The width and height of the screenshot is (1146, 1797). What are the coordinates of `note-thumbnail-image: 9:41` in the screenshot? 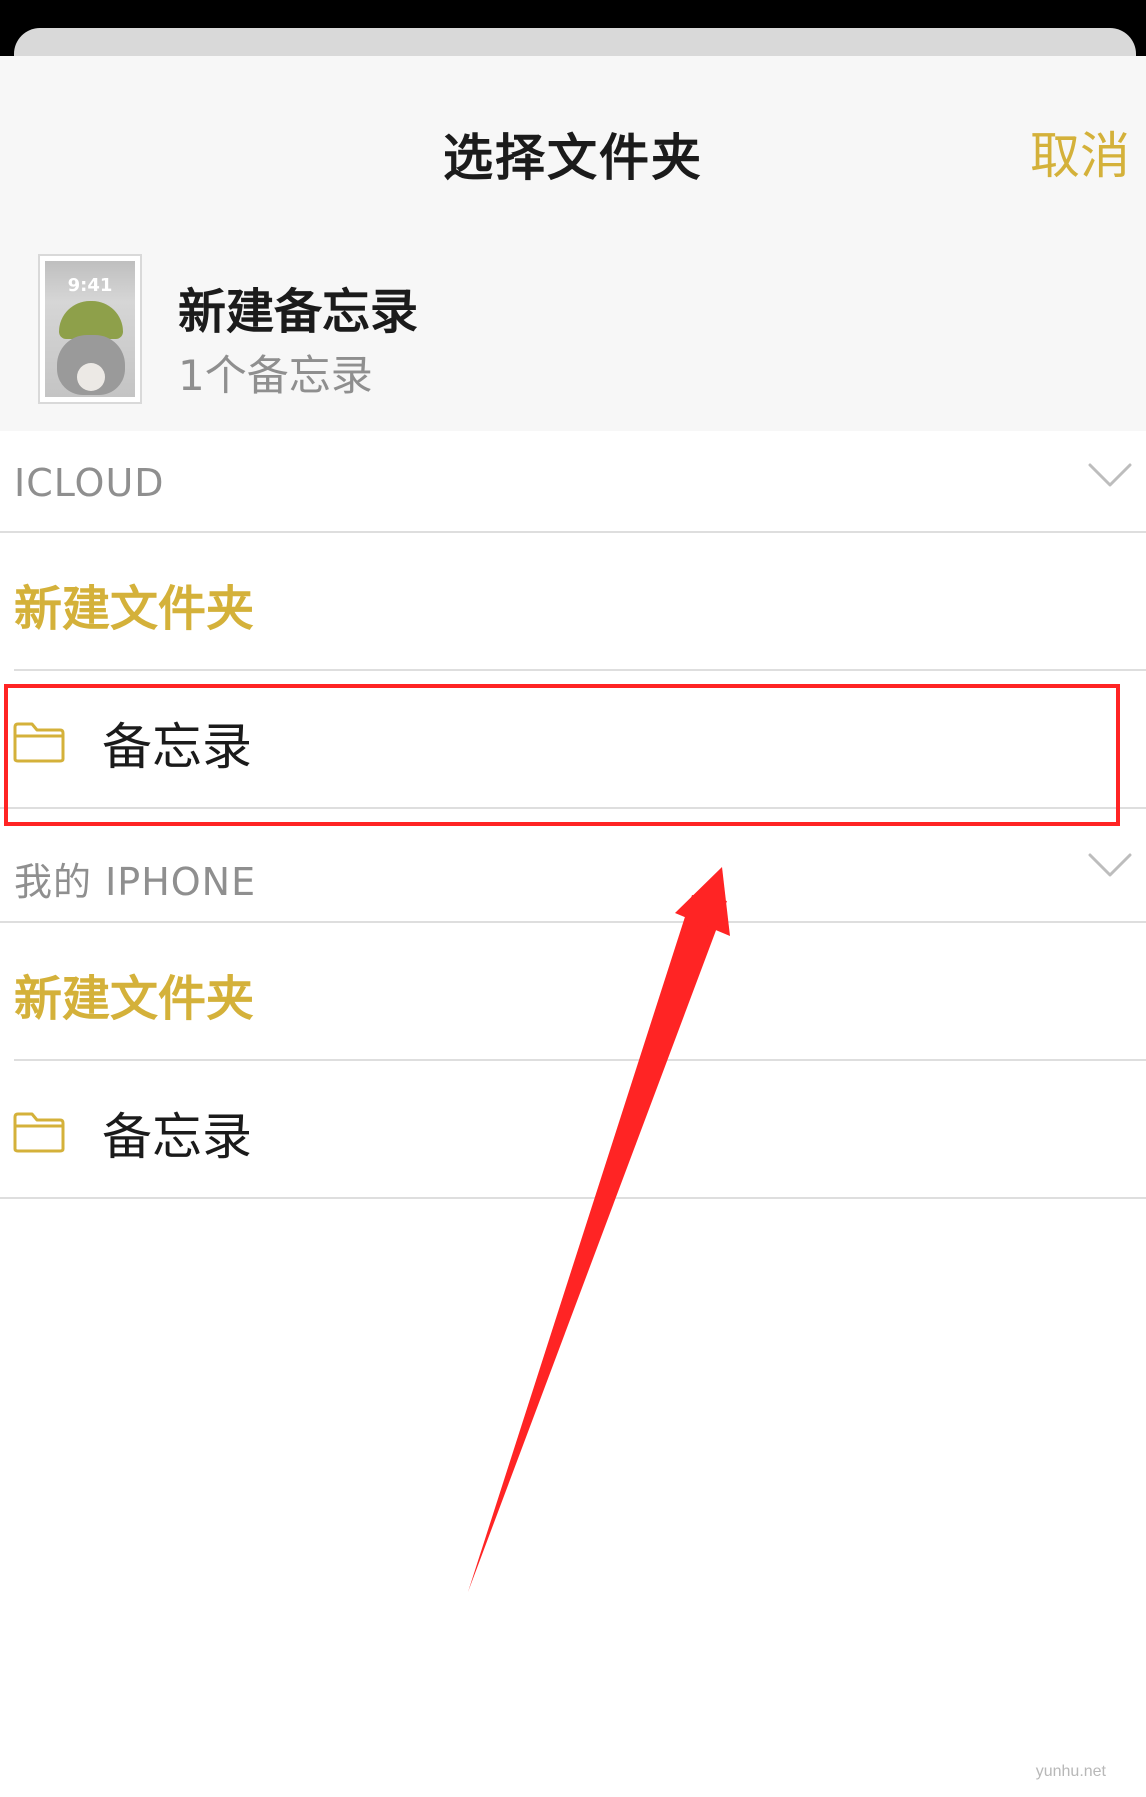 It's located at (90, 329).